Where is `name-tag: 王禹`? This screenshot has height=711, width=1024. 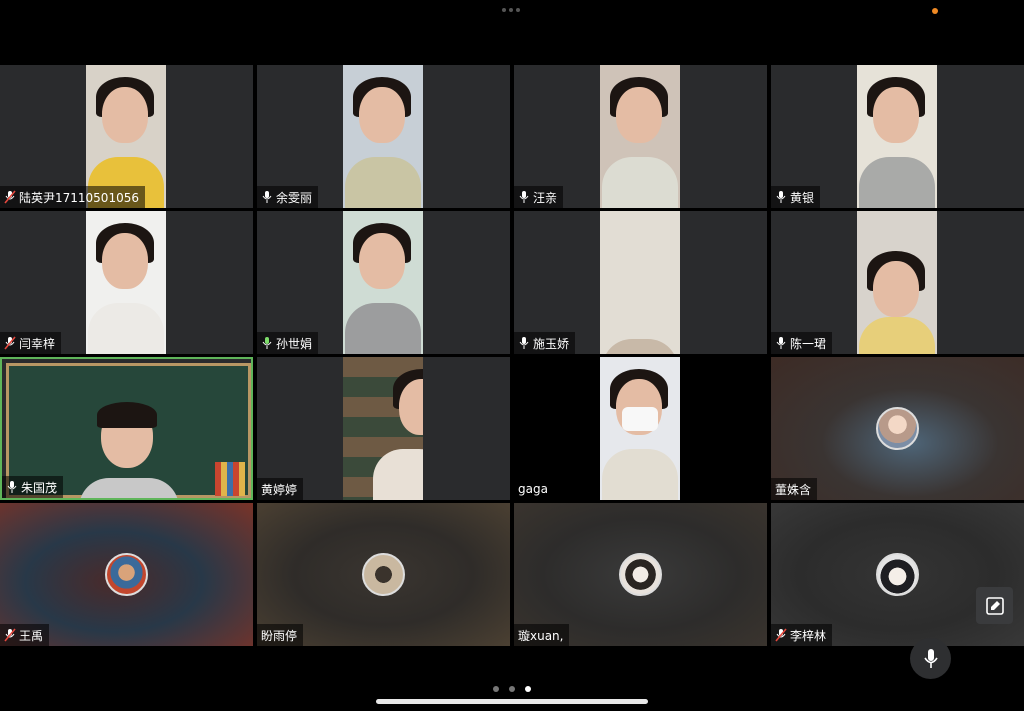 name-tag: 王禹 is located at coordinates (25, 635).